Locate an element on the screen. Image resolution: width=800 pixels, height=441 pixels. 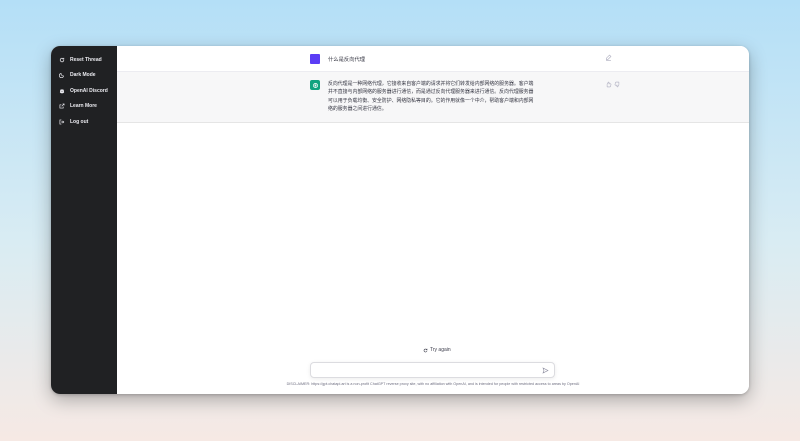
try-again-button: Try again is located at coordinates (437, 350).